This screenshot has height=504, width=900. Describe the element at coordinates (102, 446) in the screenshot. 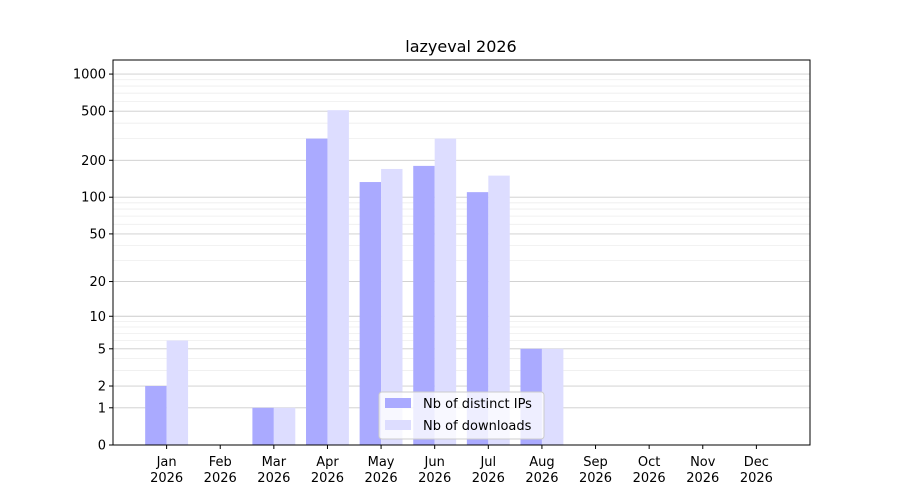

I see `y-tick-label: 0` at that location.